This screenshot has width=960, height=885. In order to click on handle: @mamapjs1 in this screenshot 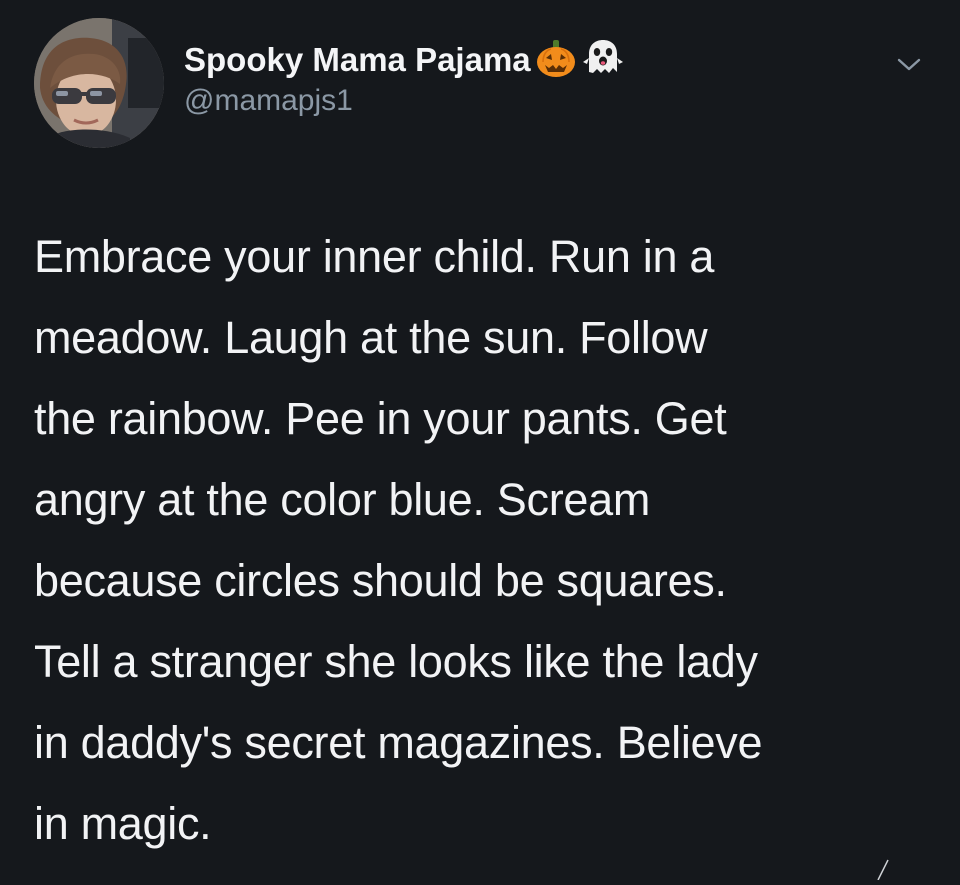, I will do `click(404, 101)`.